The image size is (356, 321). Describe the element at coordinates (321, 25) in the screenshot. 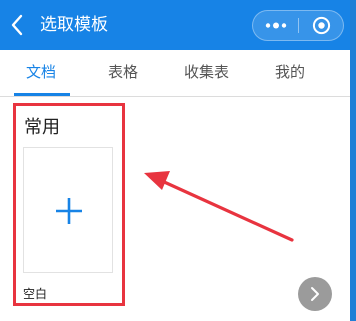

I see `target-icon` at that location.